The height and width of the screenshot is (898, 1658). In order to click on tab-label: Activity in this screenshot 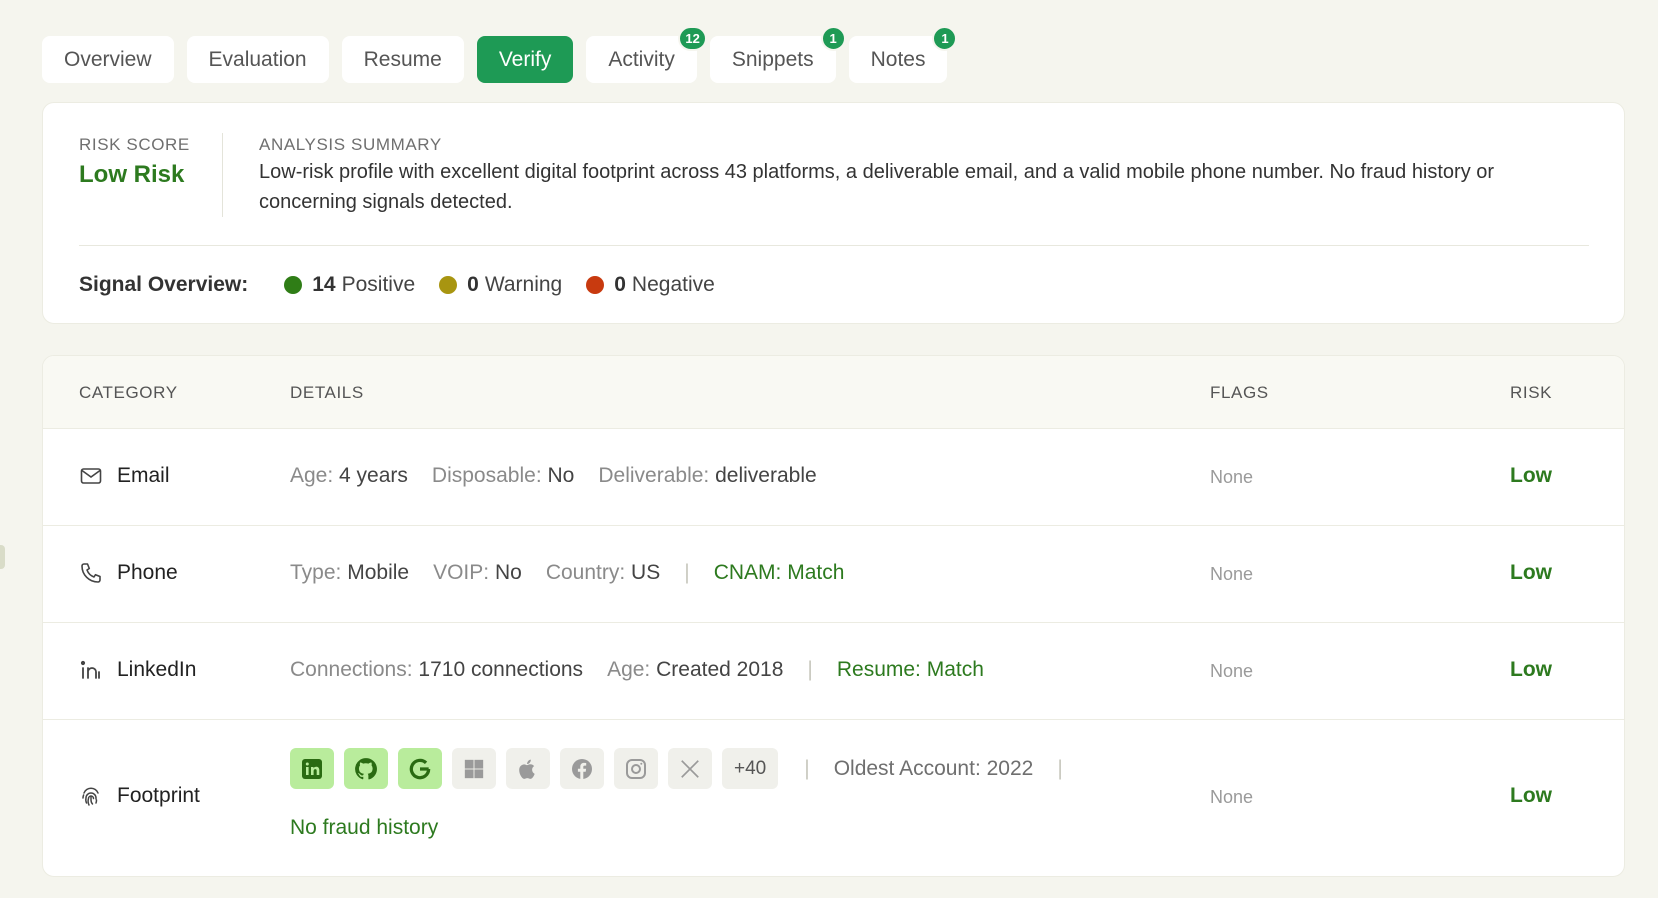, I will do `click(641, 59)`.